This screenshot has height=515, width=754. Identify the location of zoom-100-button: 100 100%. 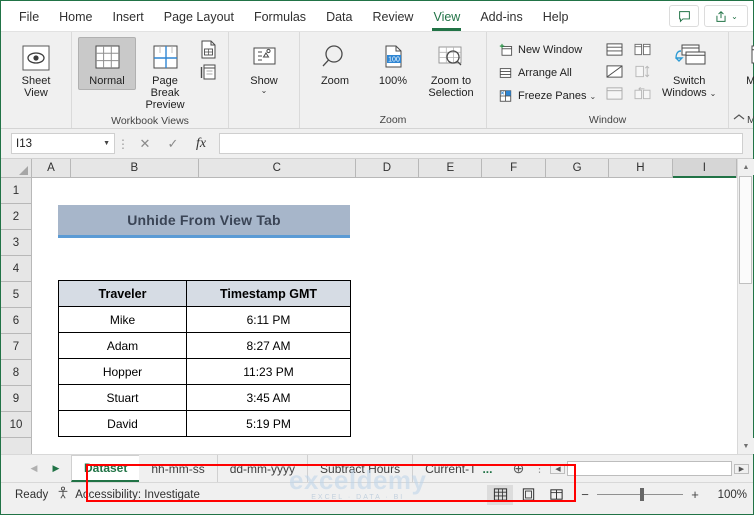
(393, 63).